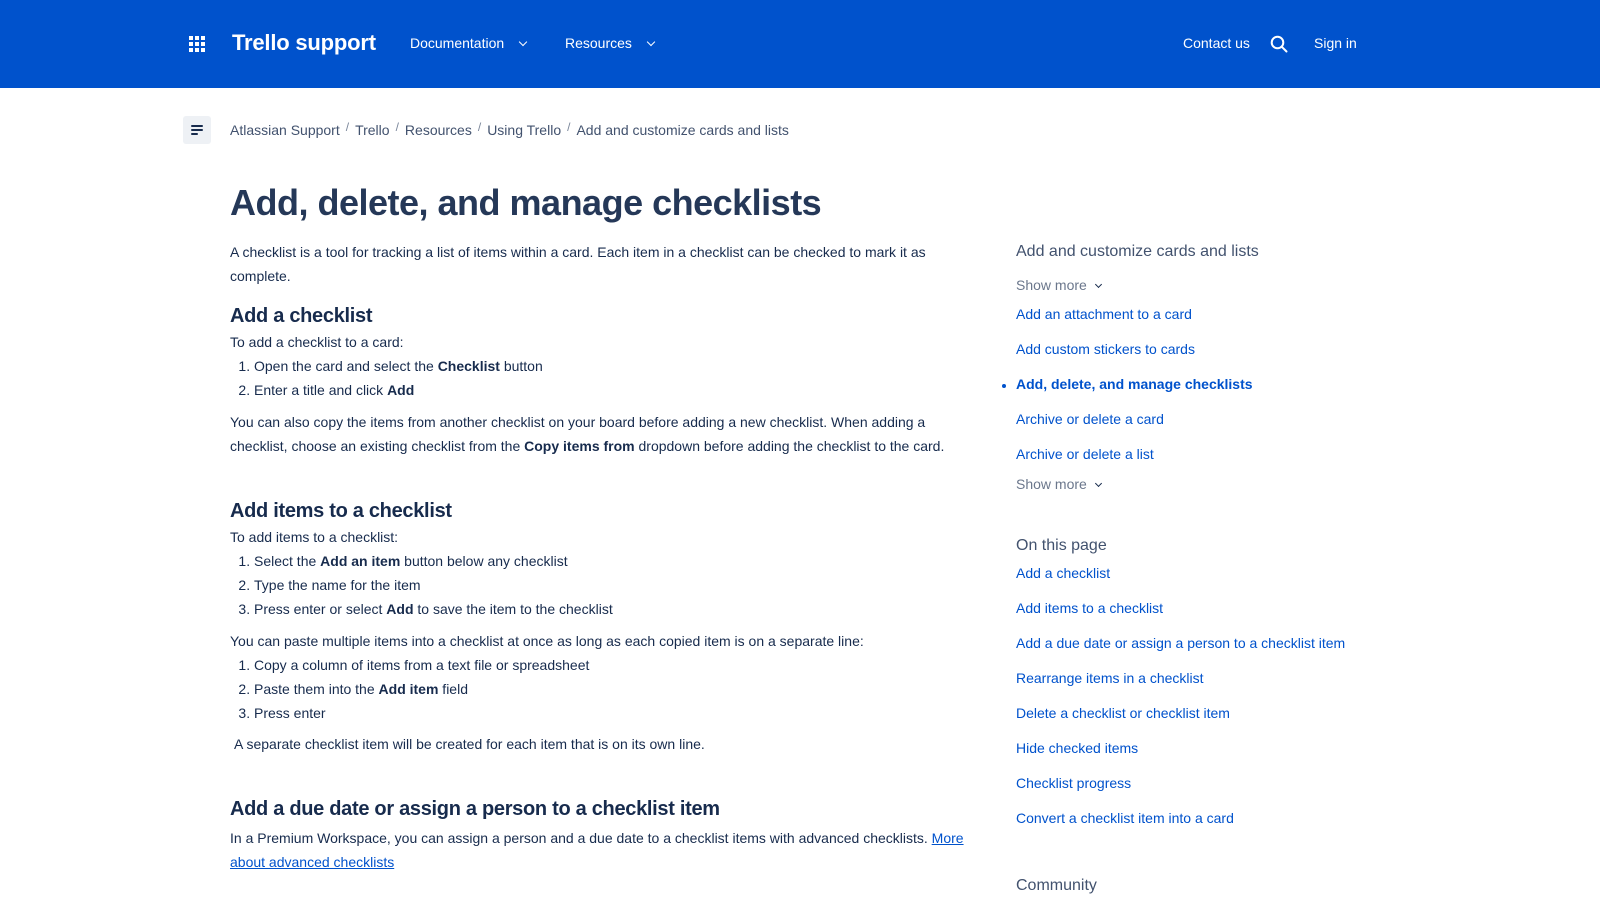 The height and width of the screenshot is (900, 1600). Describe the element at coordinates (617, 390) in the screenshot. I see `list-item: Enter a title and click Add` at that location.